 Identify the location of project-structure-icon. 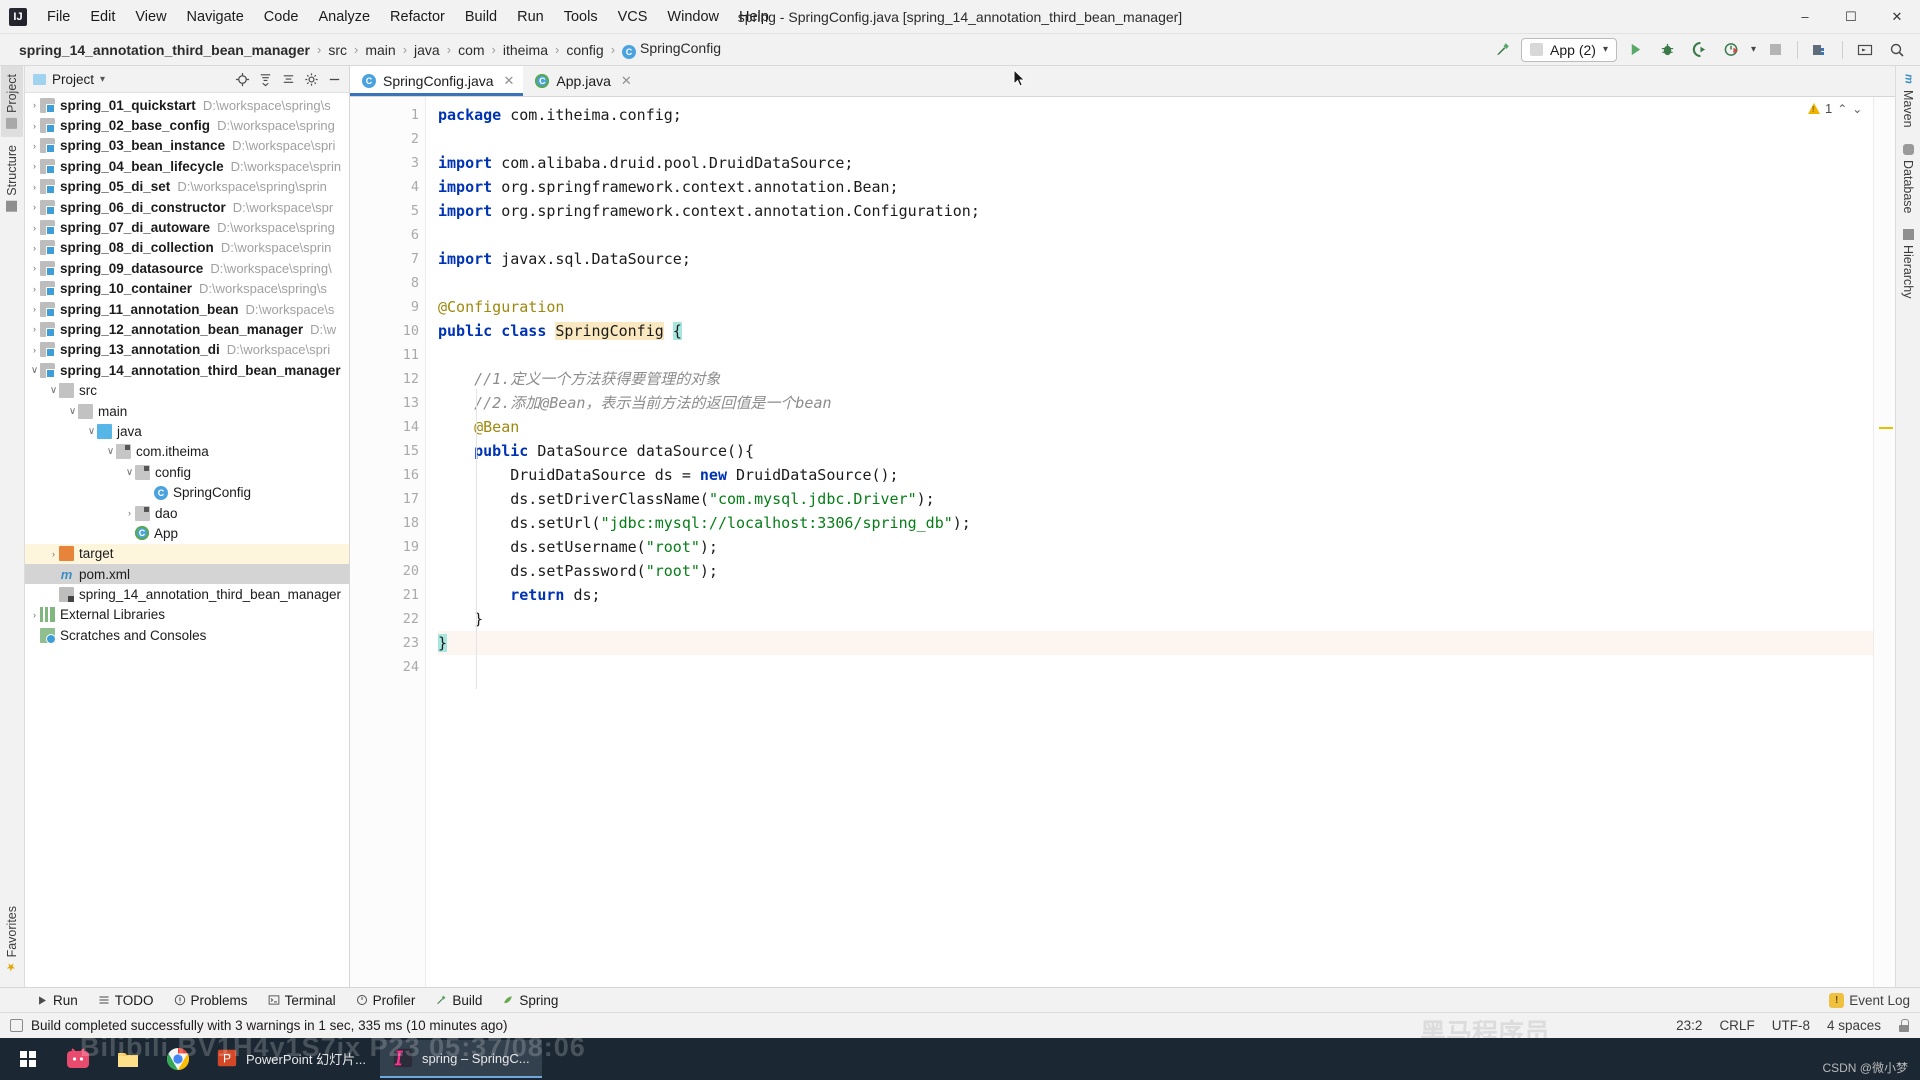
(1820, 50).